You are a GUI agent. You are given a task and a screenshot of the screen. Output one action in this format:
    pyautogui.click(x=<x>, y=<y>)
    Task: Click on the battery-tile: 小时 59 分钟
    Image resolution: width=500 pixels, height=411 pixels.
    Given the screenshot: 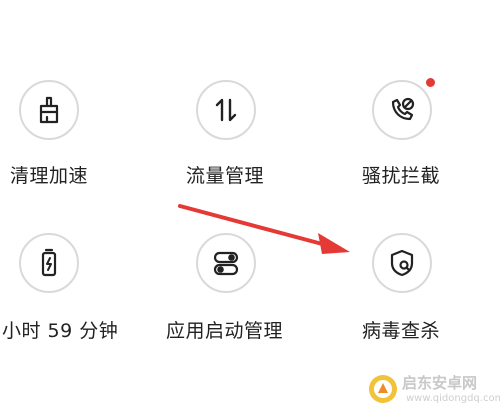 What is the action you would take?
    pyautogui.click(x=80, y=298)
    